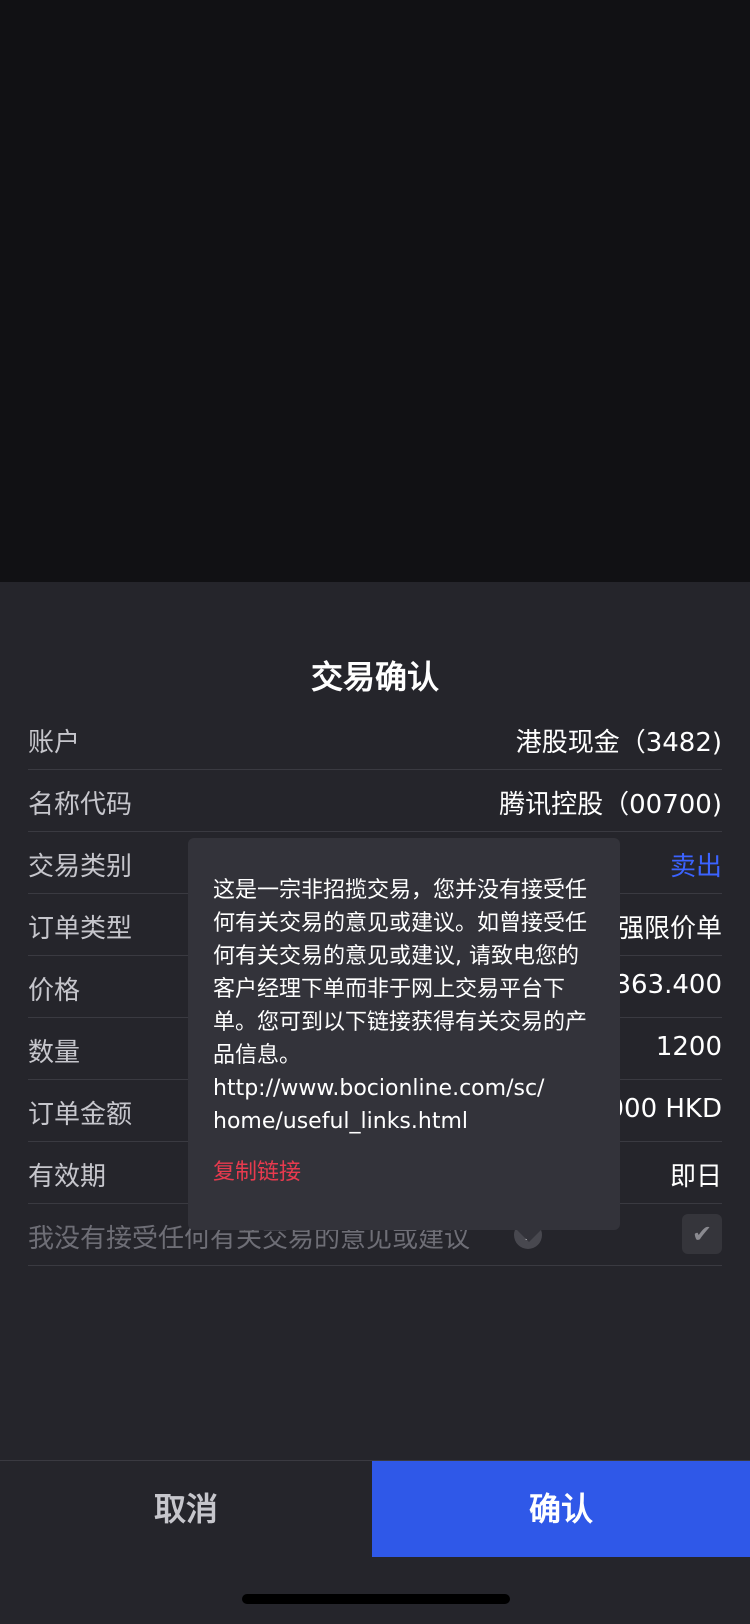 The width and height of the screenshot is (750, 1624). I want to click on row-name-code: 名称代码 腾讯控股（00700), so click(375, 801).